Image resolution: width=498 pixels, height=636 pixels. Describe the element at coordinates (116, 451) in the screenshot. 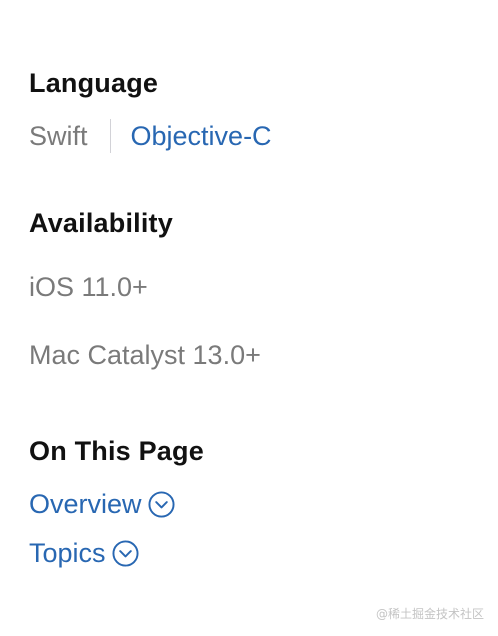

I see `on-this-page-heading: On This Page` at that location.